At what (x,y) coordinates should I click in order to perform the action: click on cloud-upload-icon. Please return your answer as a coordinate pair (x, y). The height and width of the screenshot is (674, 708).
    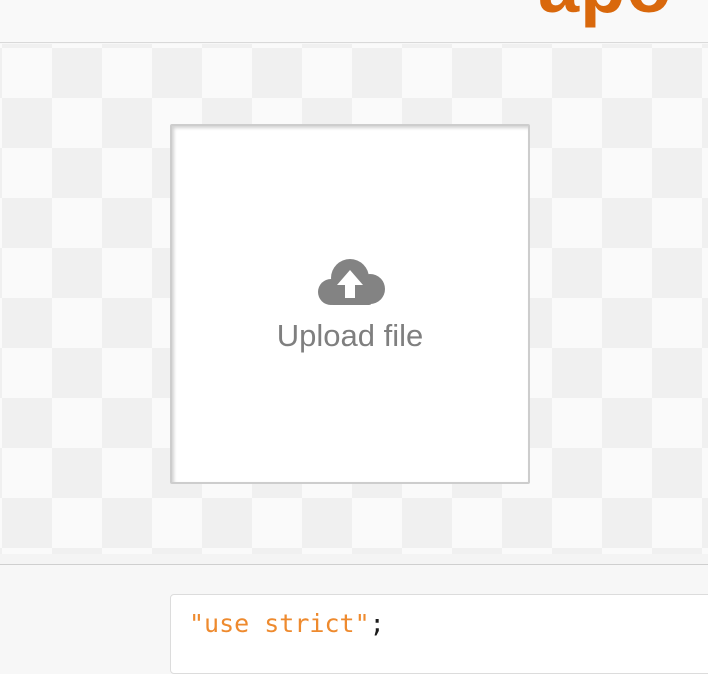
    Looking at the image, I should click on (351, 282).